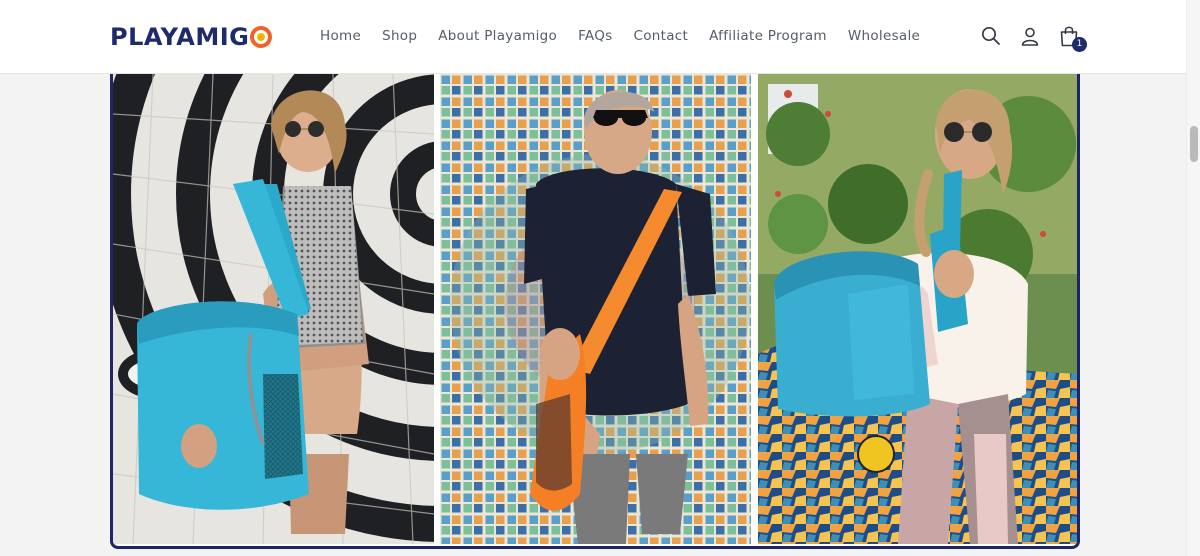  Describe the element at coordinates (661, 36) in the screenshot. I see `nav-contact: Contact` at that location.